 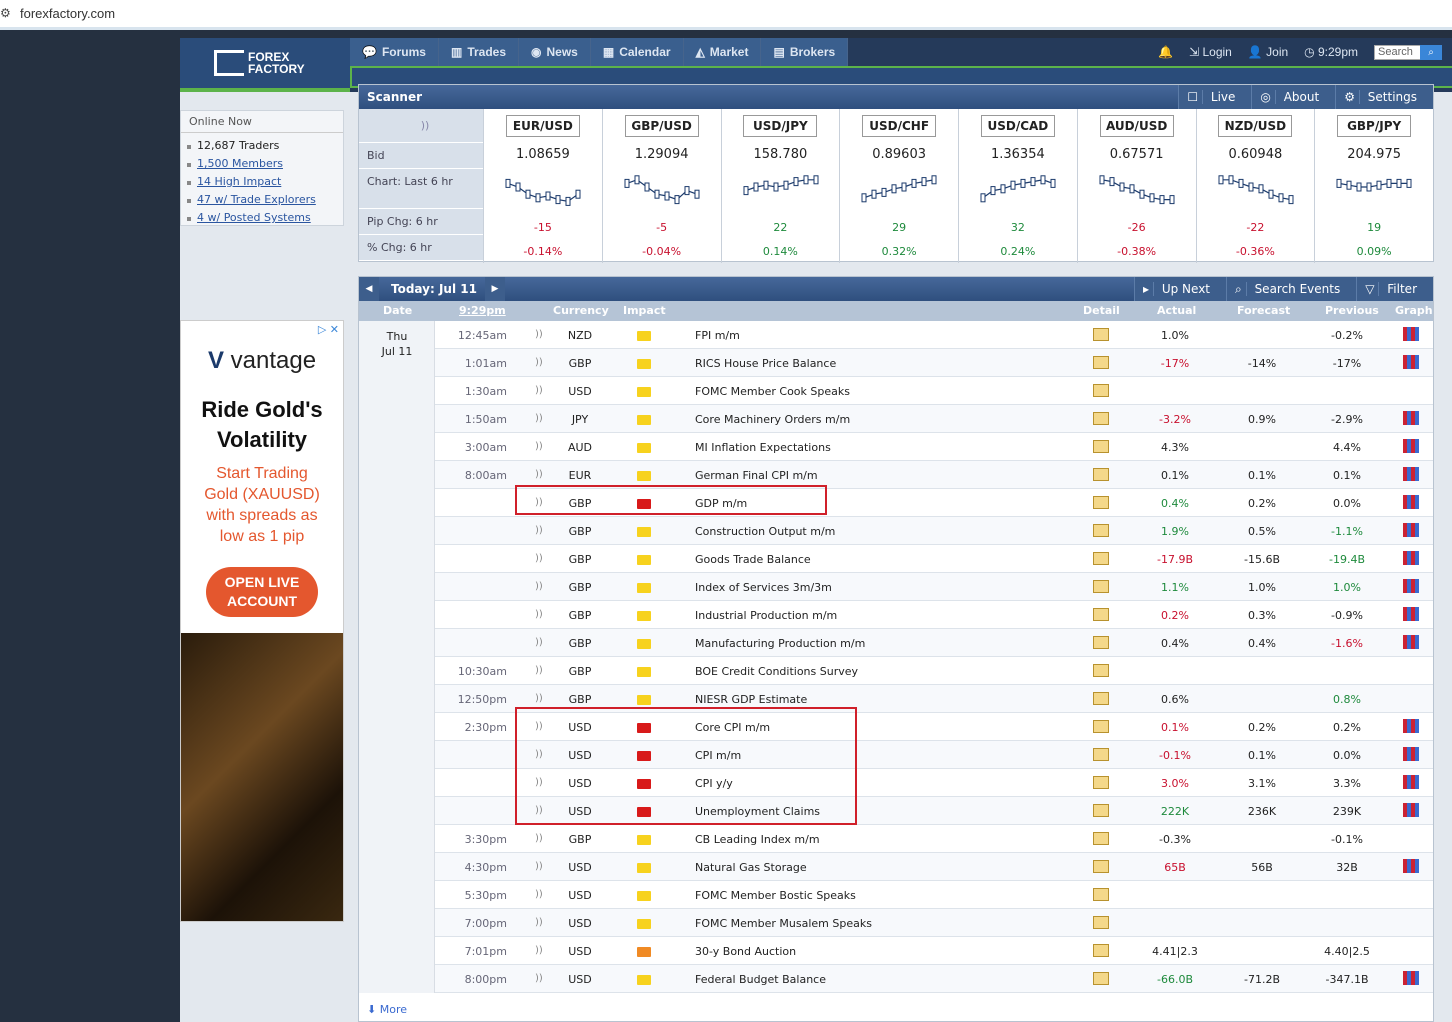 I want to click on scanner-pair: EUR/USD 1.08659 -15 -0.14%, so click(x=542, y=186).